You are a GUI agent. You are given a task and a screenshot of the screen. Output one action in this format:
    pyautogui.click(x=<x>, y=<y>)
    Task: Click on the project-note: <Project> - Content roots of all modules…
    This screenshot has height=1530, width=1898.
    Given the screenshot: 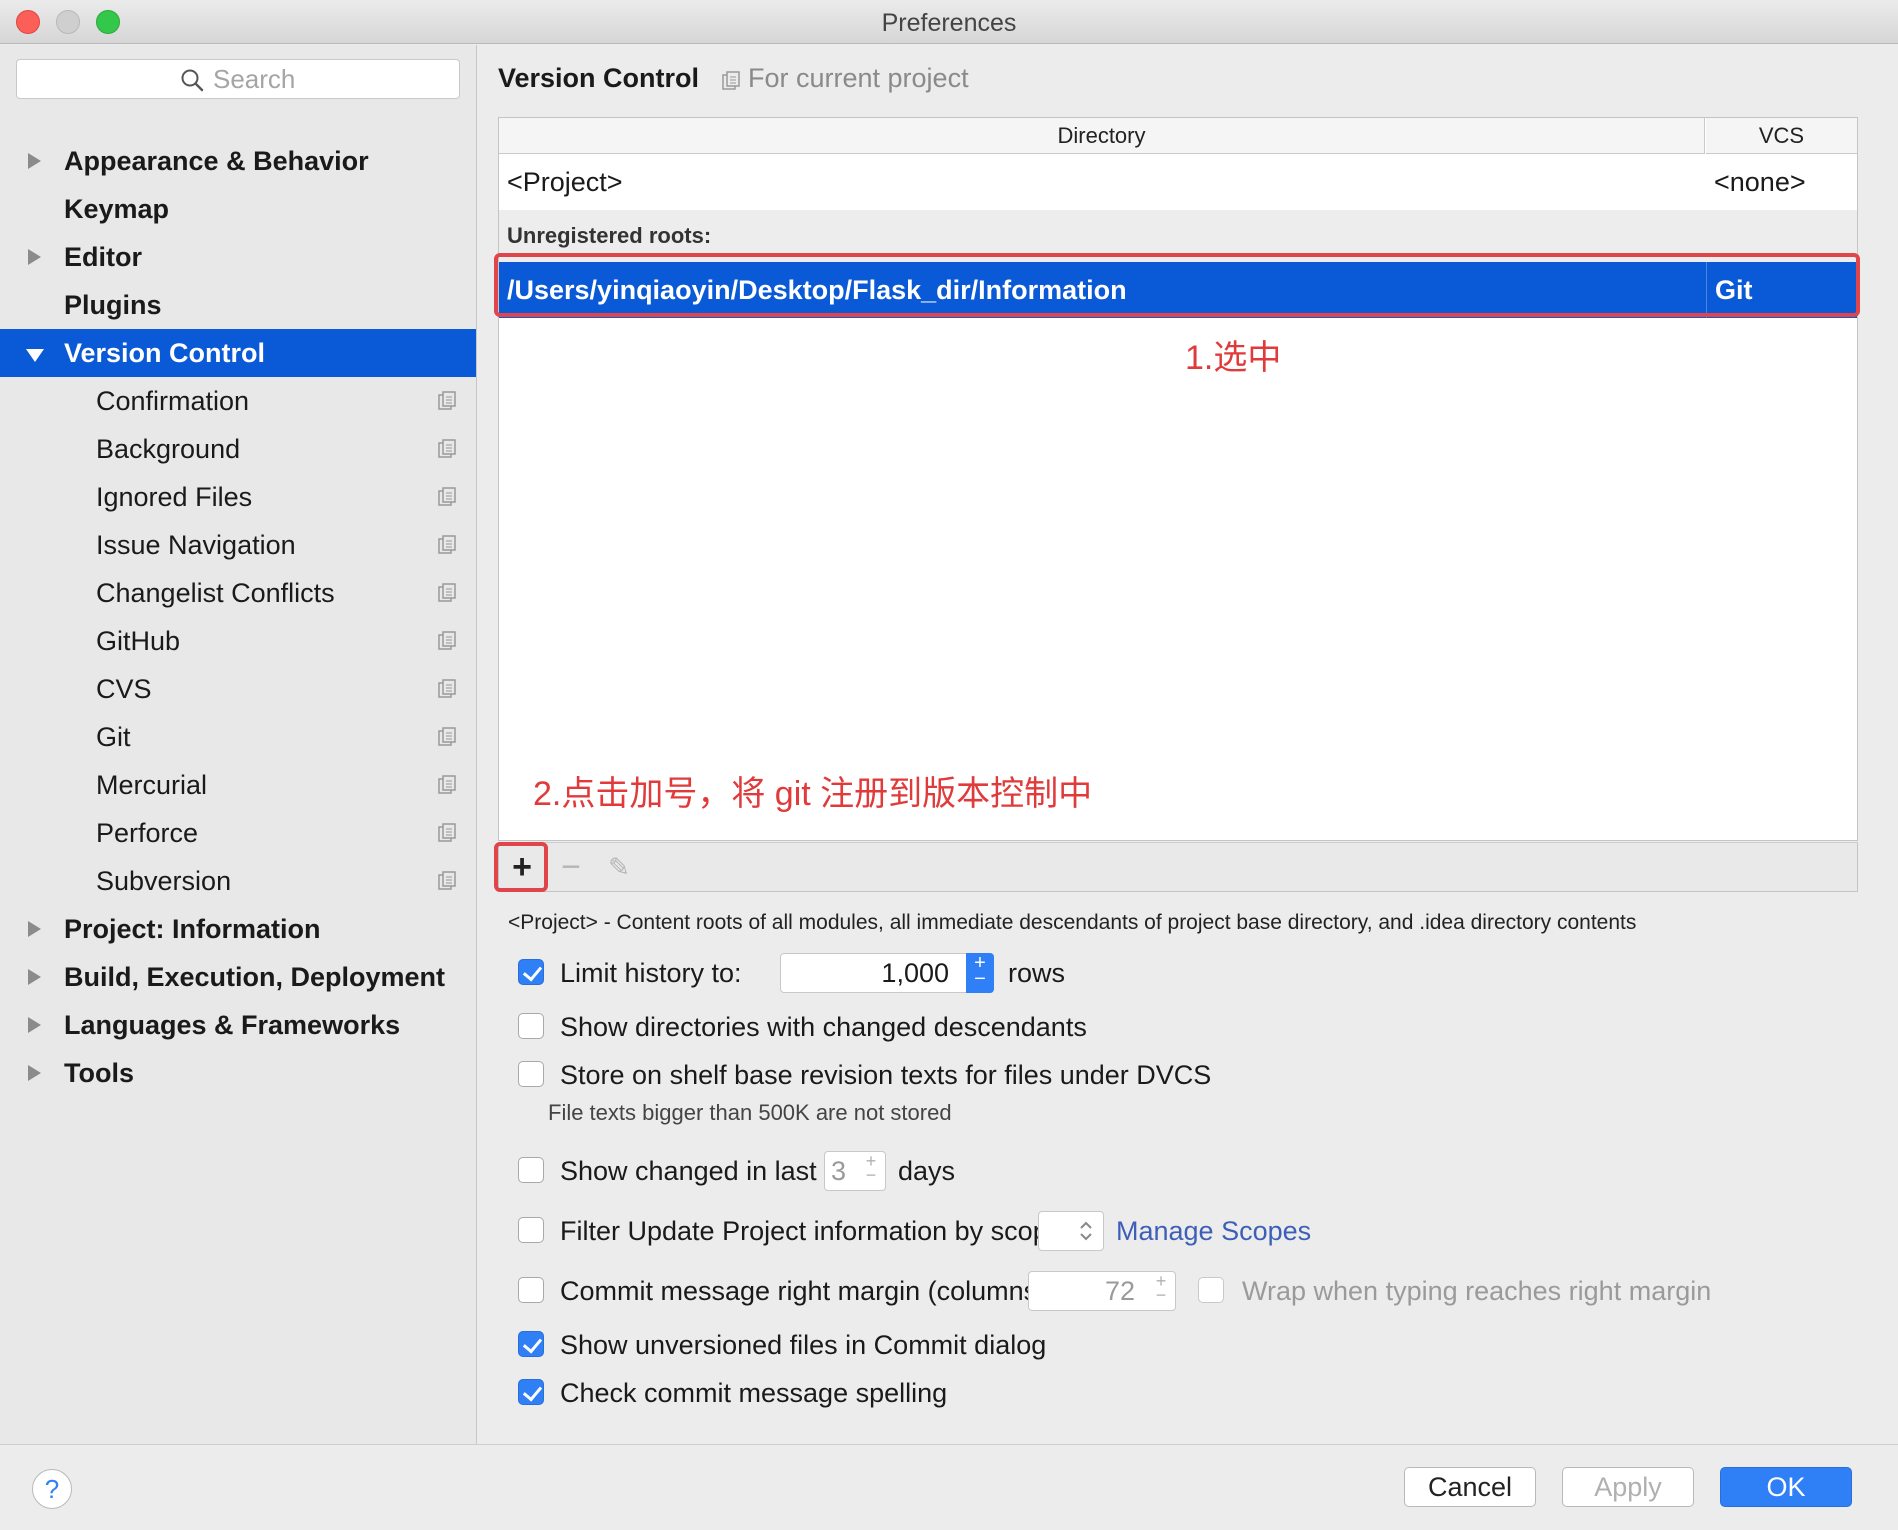 What is the action you would take?
    pyautogui.click(x=1072, y=922)
    